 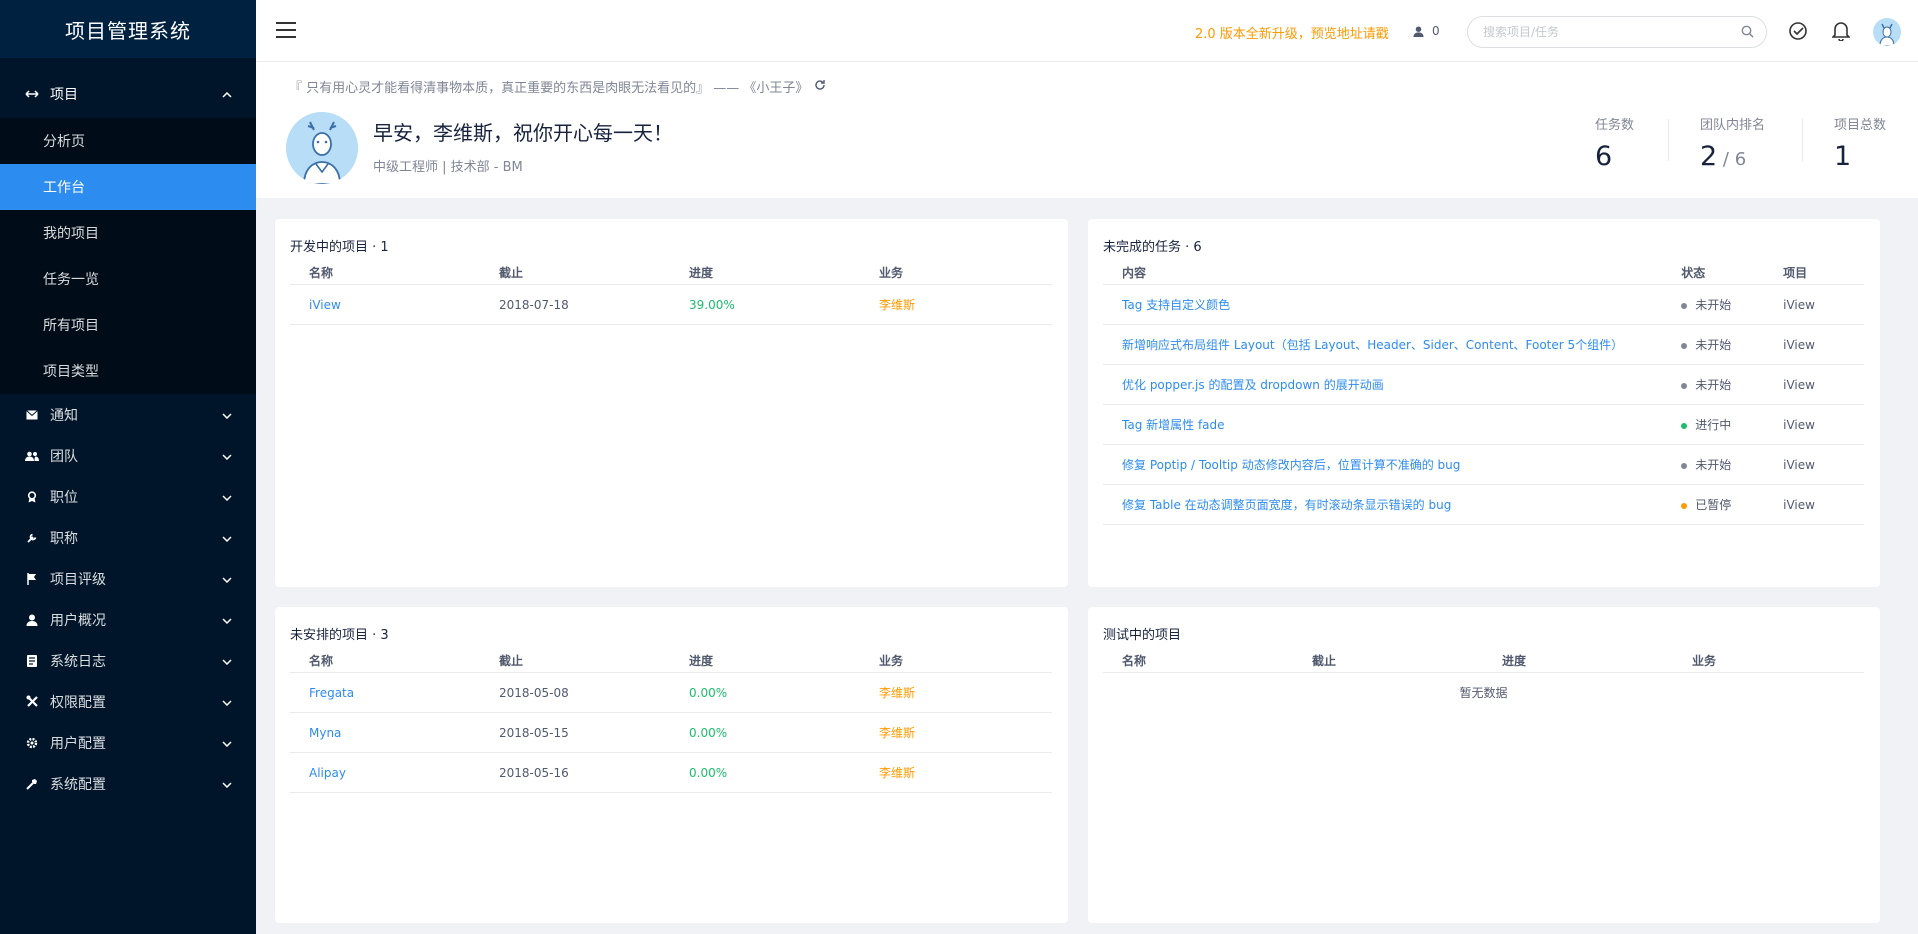 I want to click on task-link: Tag 新增属性 fade, so click(x=1382, y=424).